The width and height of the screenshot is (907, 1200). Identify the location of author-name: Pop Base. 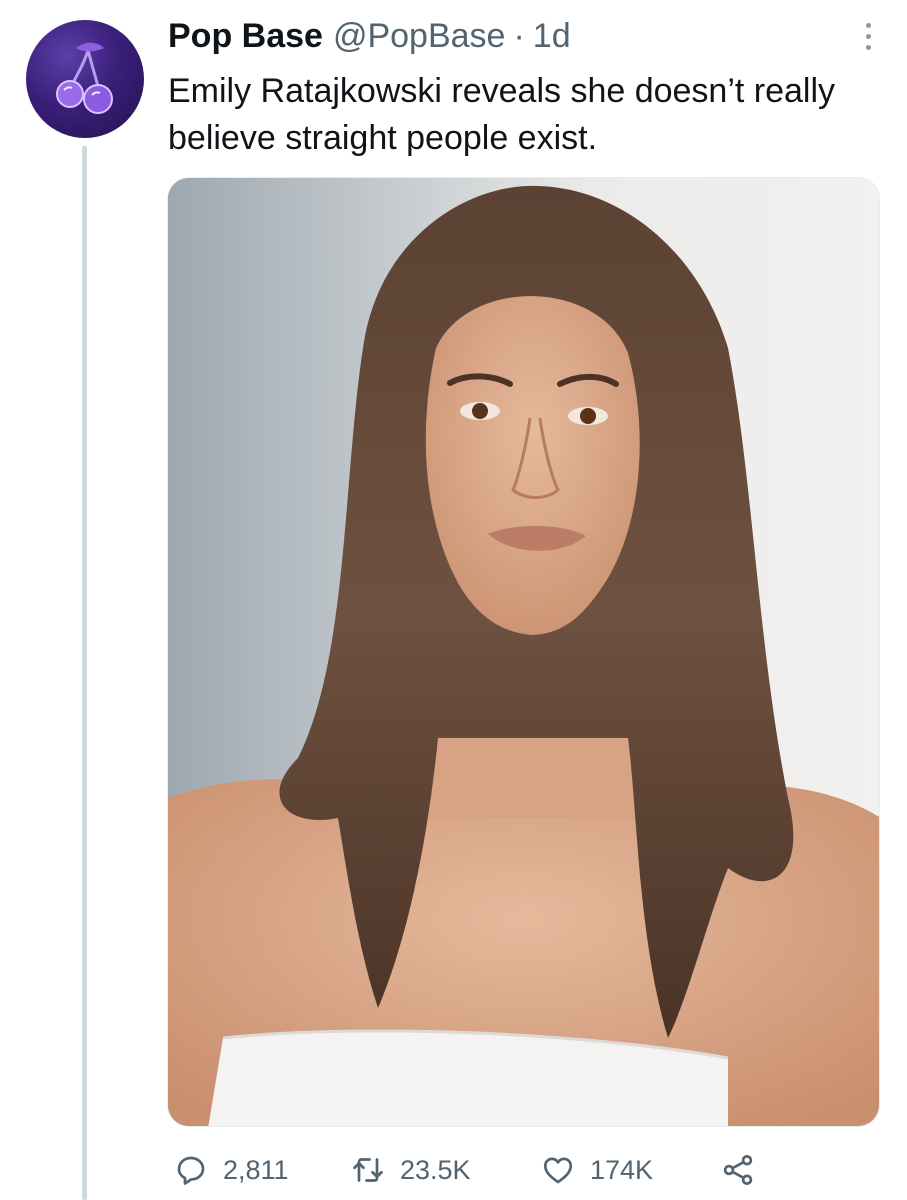
(245, 36).